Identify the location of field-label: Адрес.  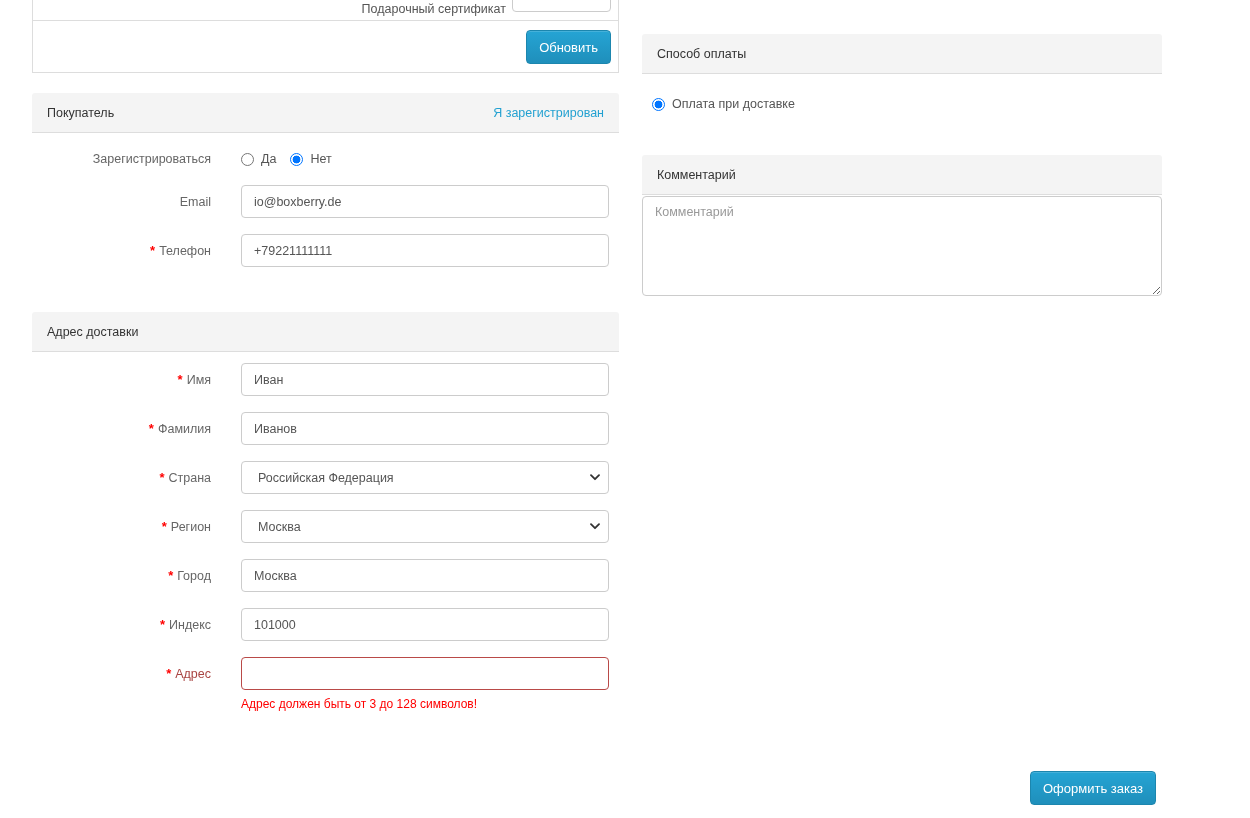
(193, 673).